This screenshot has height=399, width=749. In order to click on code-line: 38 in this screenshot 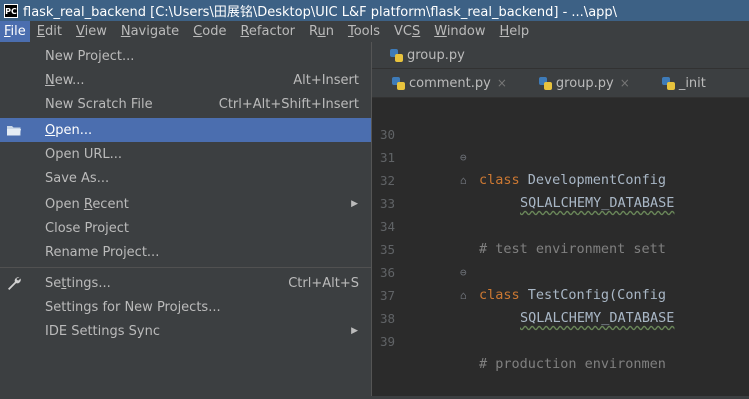, I will do `click(560, 305)`.